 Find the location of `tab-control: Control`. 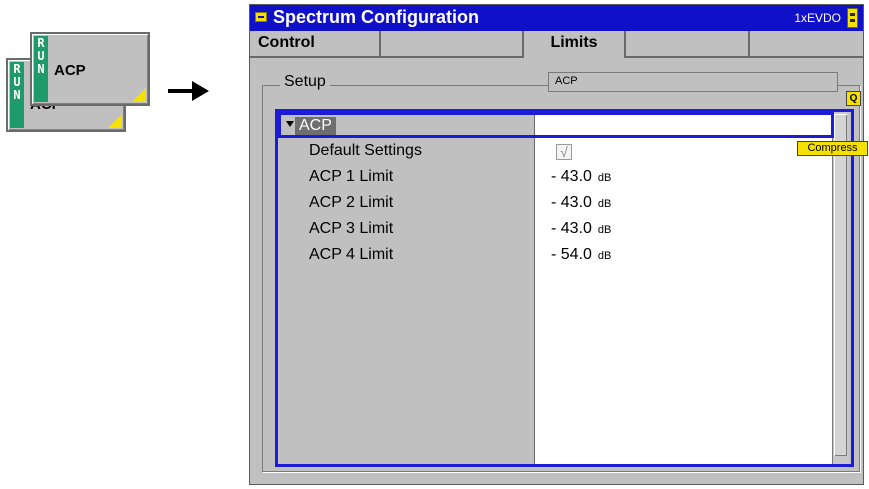

tab-control: Control is located at coordinates (315, 44).